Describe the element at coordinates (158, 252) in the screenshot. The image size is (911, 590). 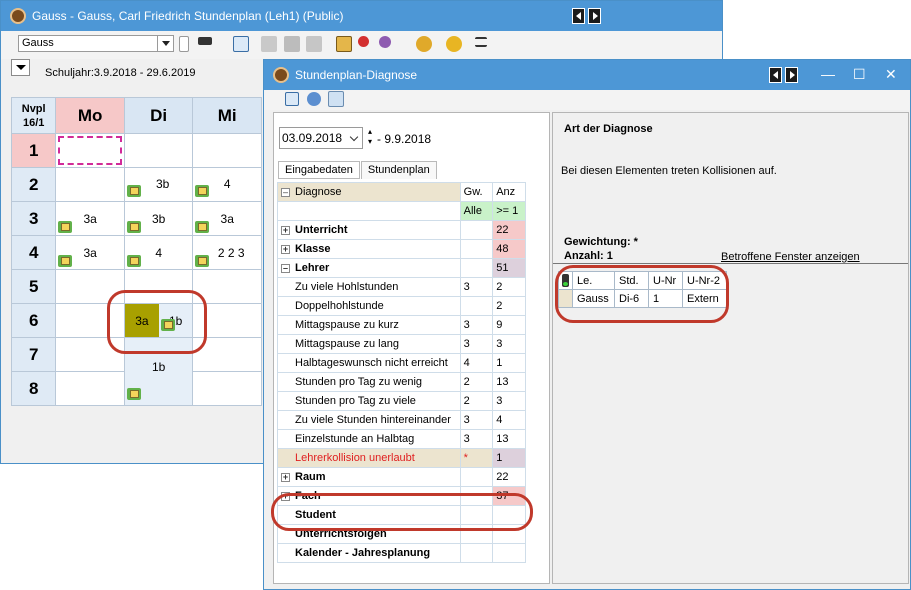
I see `cell-di-4: 4` at that location.